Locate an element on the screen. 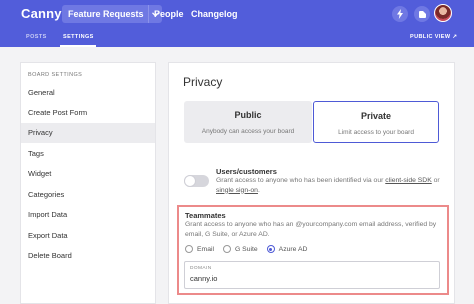 This screenshot has height=304, width=474. radio-azure-ad-circle is located at coordinates (270, 249).